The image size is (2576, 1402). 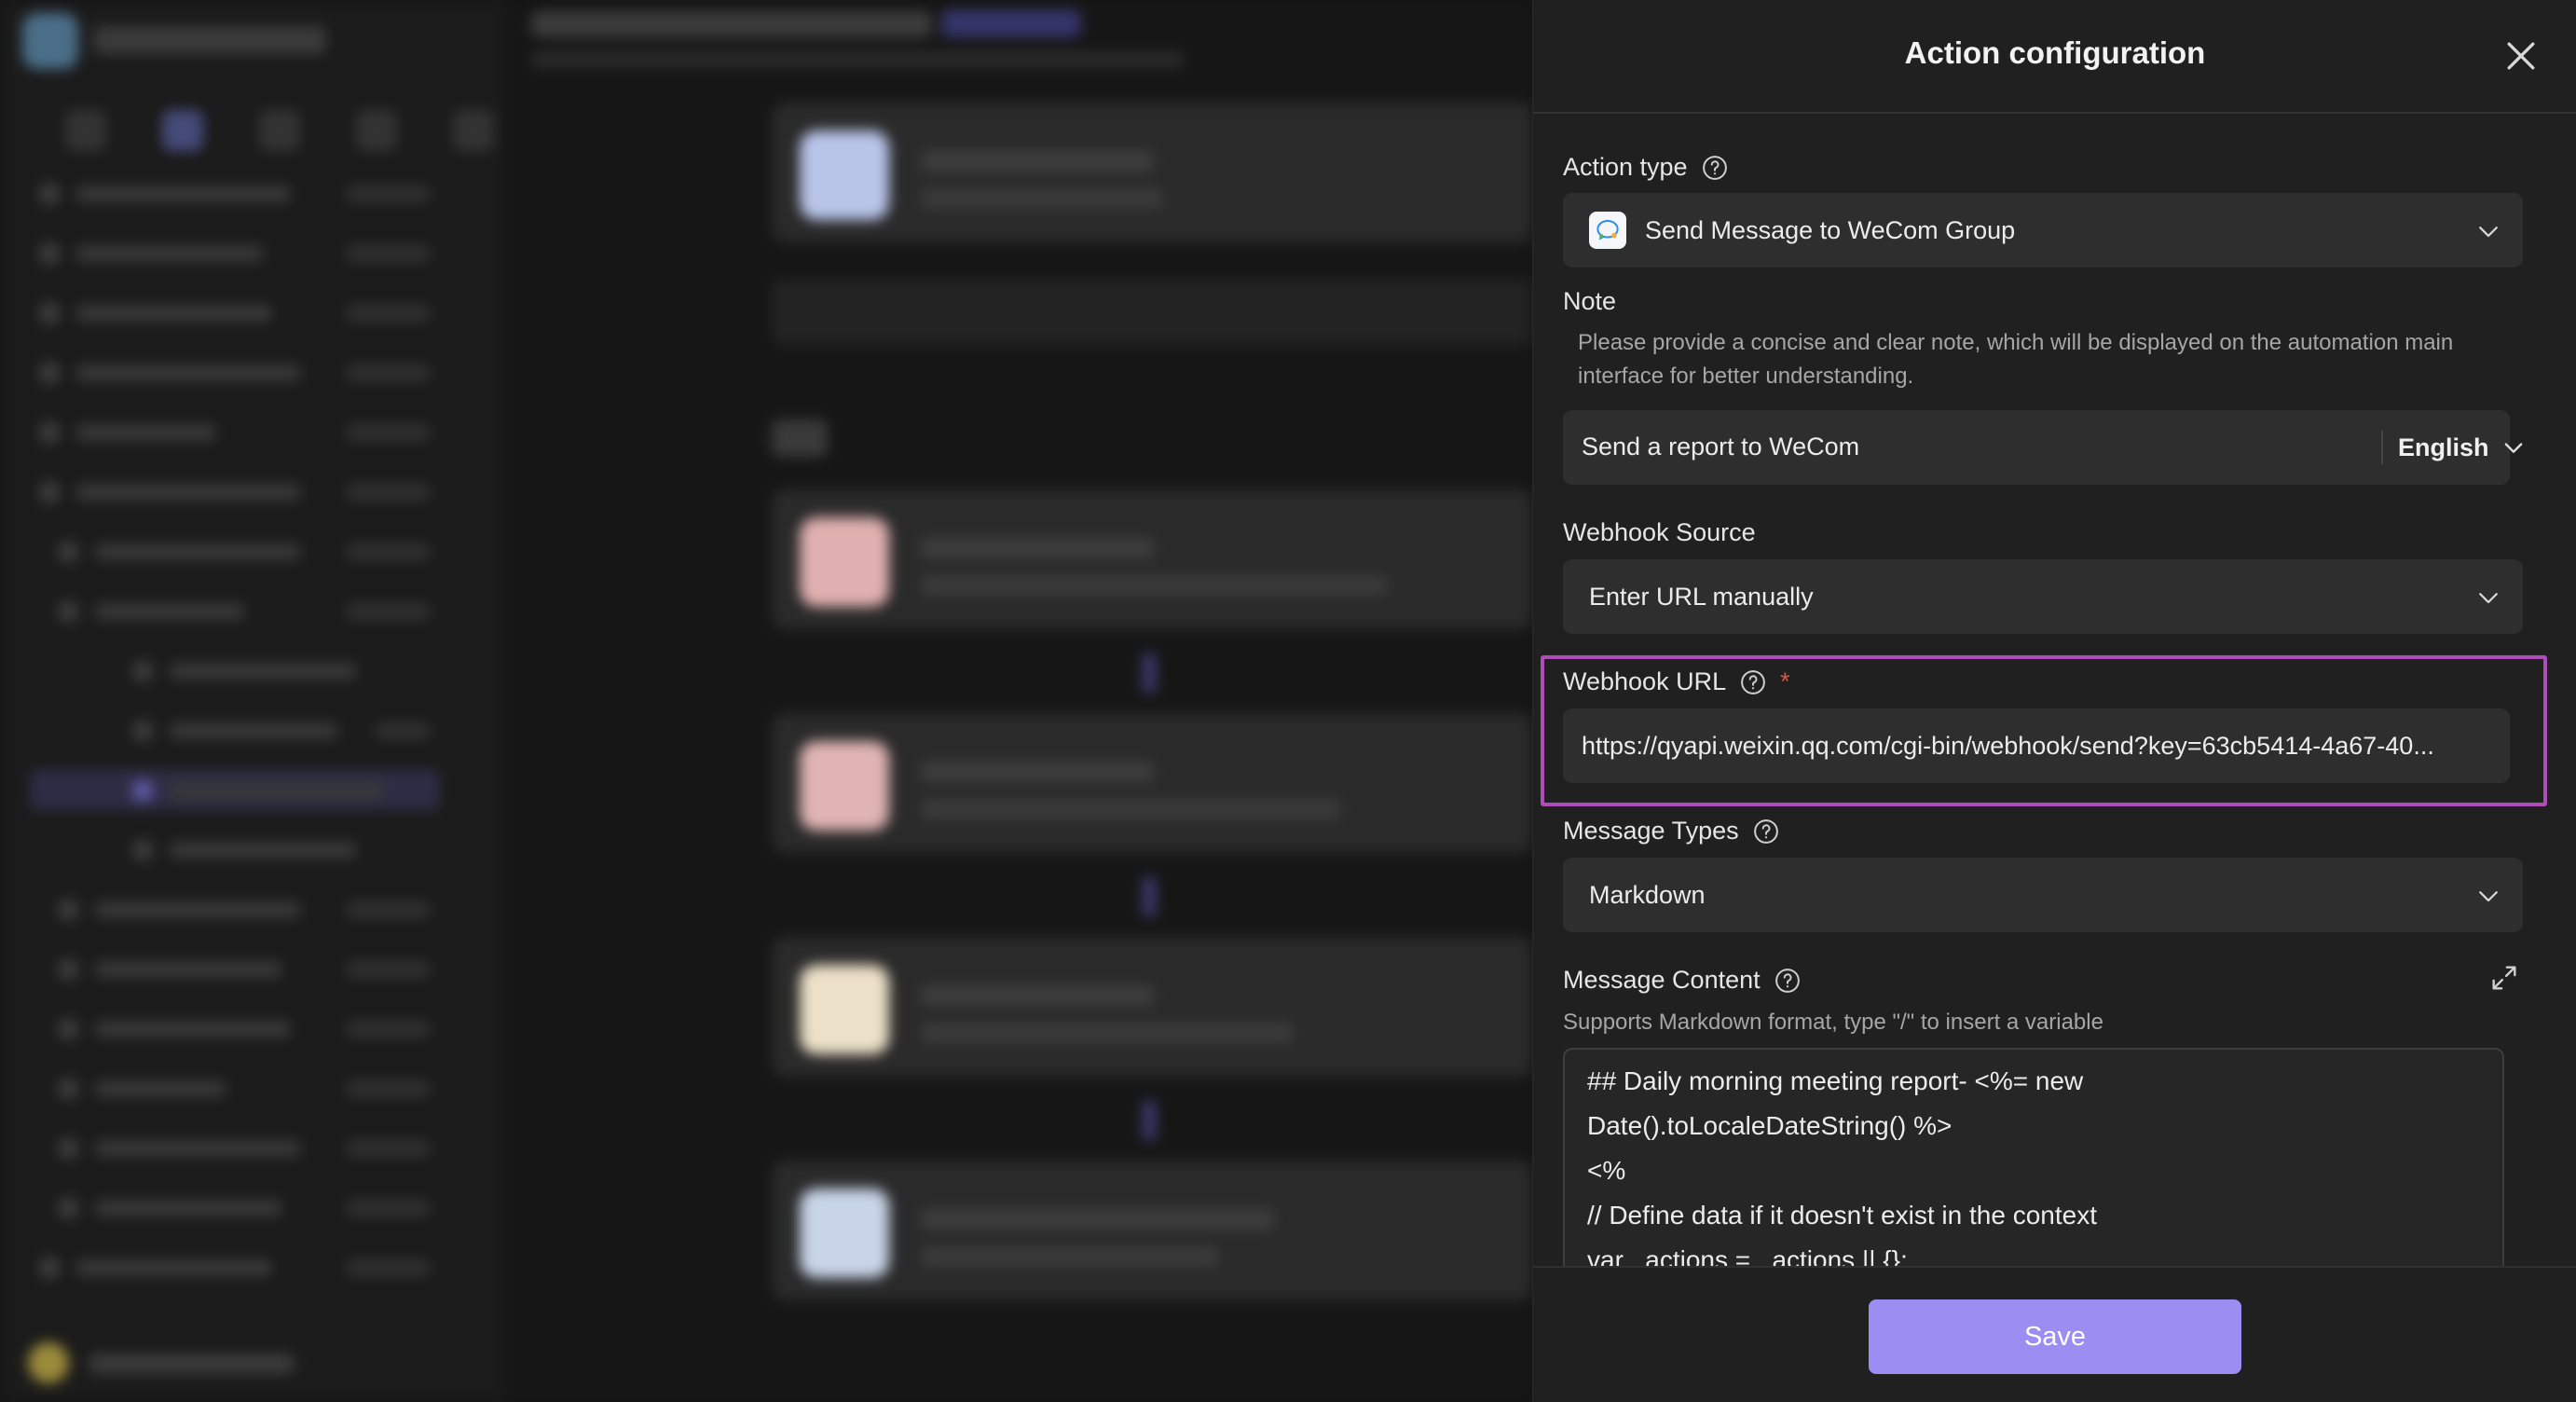 I want to click on close-icon, so click(x=2521, y=56).